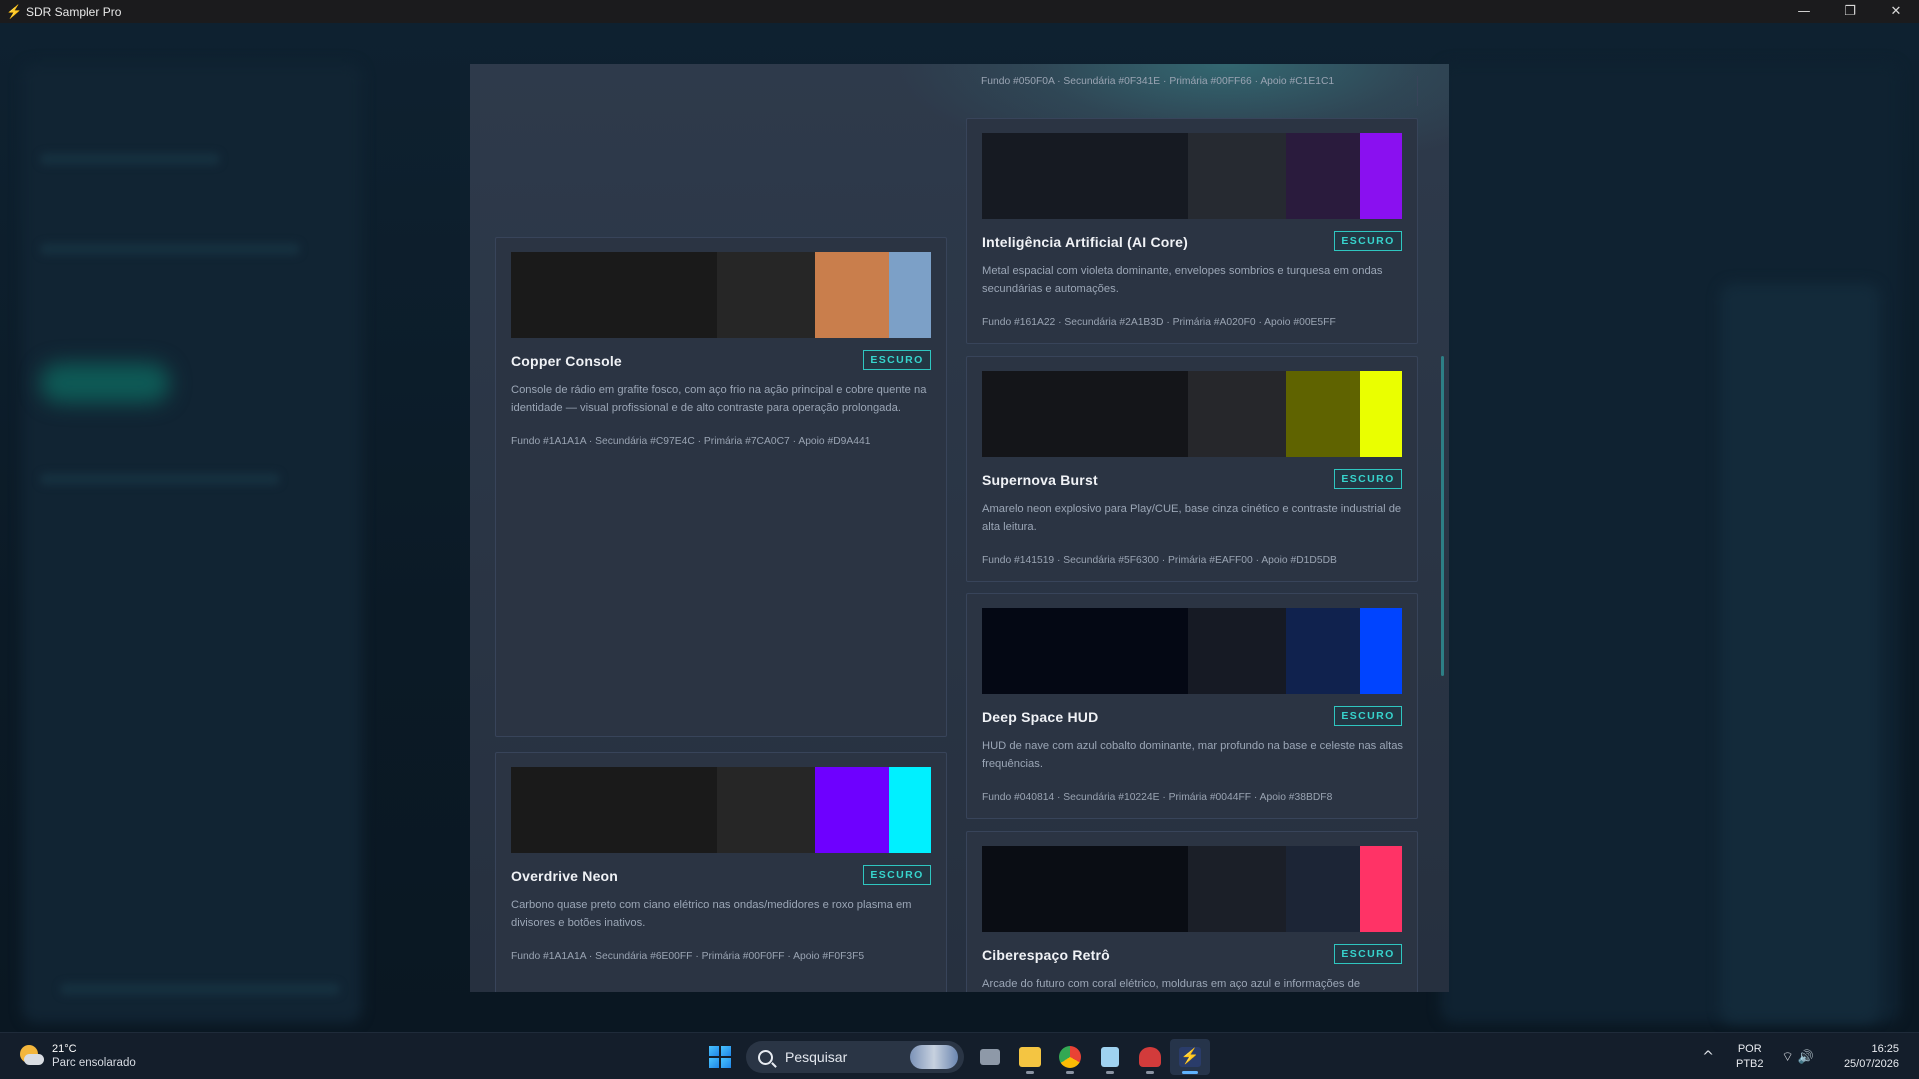 Image resolution: width=1919 pixels, height=1079 pixels. I want to click on search-highlight-image, so click(934, 1057).